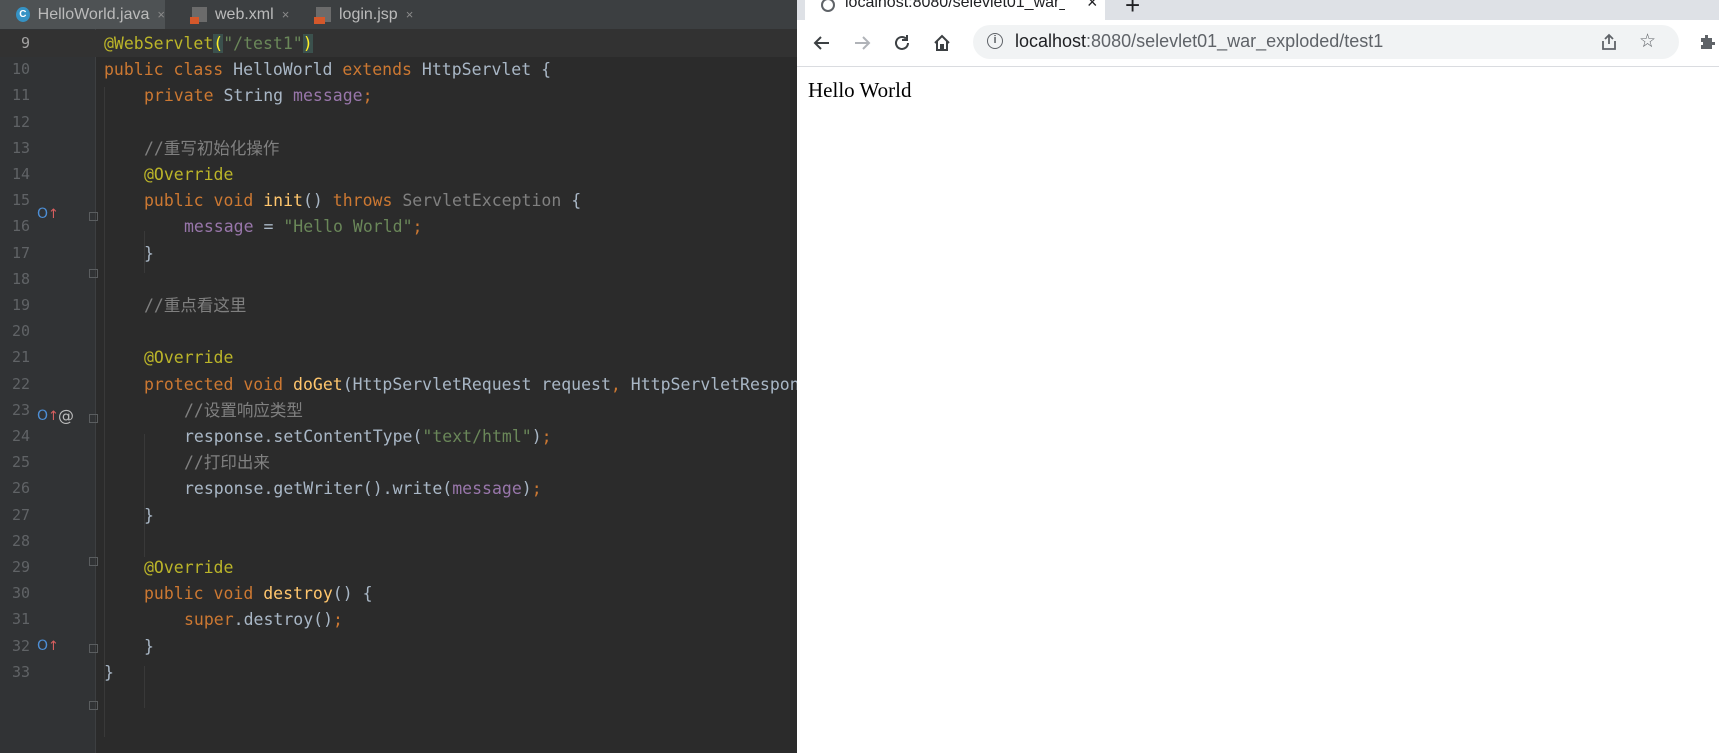 The width and height of the screenshot is (1719, 753). I want to click on line-number: 18, so click(20, 278).